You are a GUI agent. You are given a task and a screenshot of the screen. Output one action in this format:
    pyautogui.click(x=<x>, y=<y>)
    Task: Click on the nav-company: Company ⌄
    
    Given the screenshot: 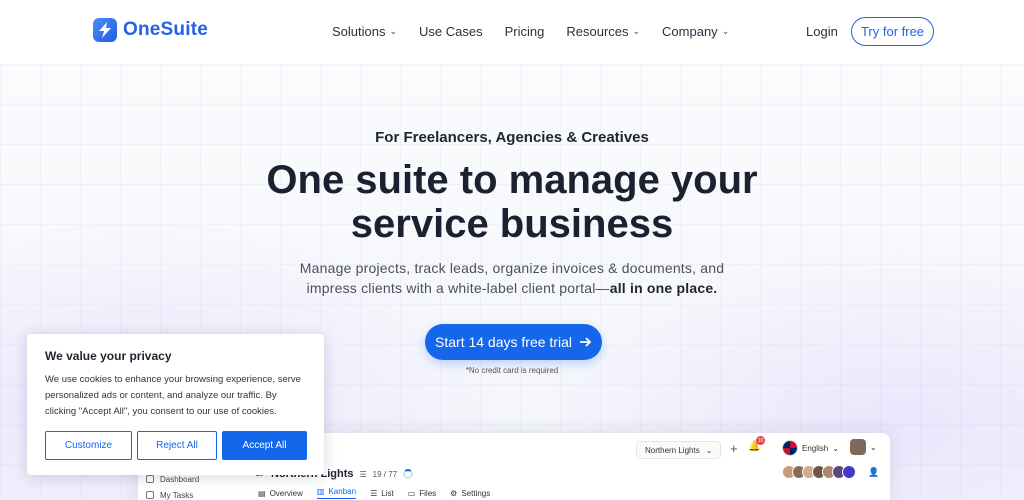 What is the action you would take?
    pyautogui.click(x=695, y=31)
    